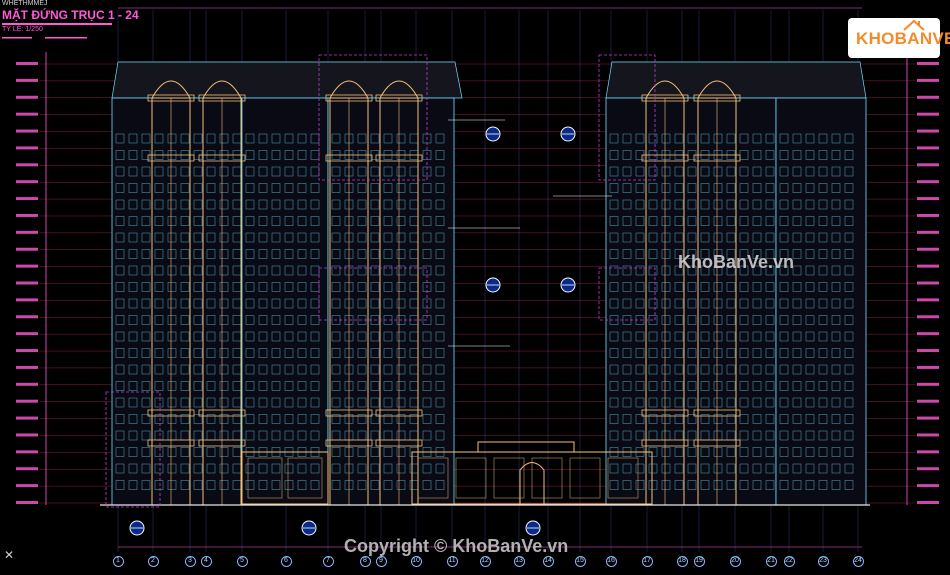  What do you see at coordinates (70, 15) in the screenshot?
I see `drawing-title: MẶT ĐỨNG TRỤC 1 - 24` at bounding box center [70, 15].